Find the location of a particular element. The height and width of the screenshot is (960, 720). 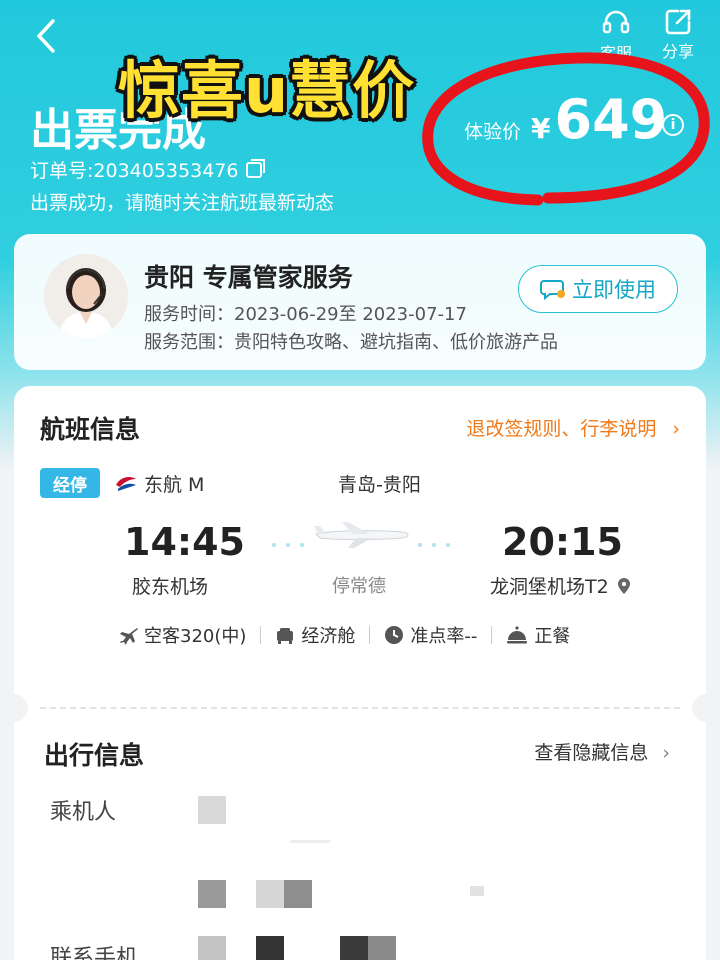

share-icon is located at coordinates (678, 22).